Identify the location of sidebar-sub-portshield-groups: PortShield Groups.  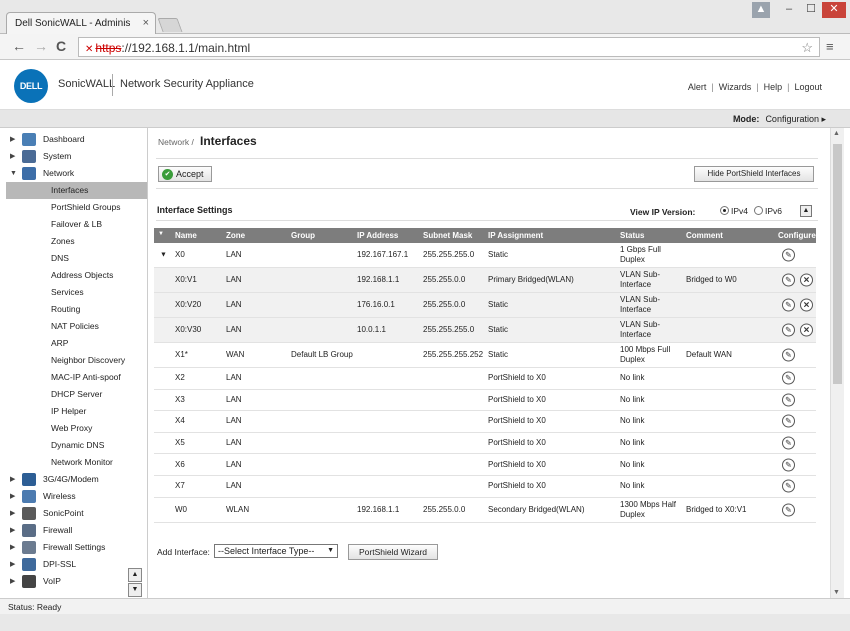
(76, 207).